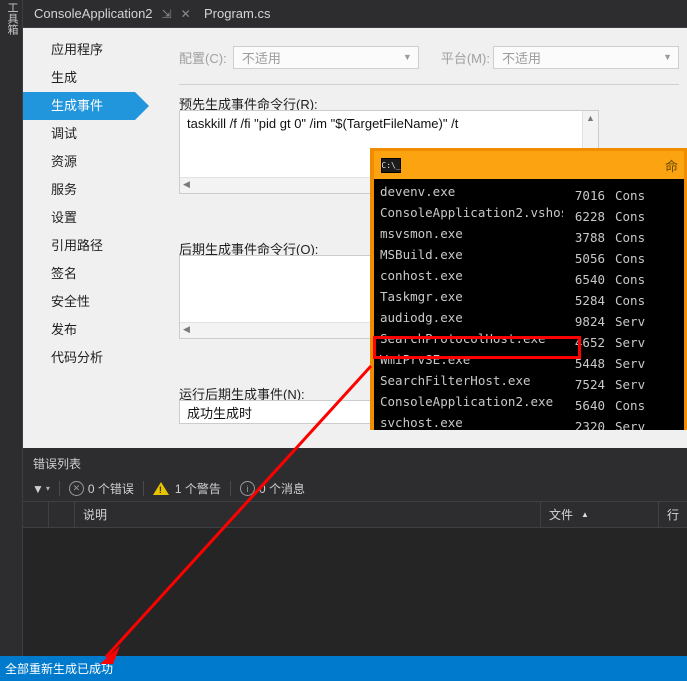 The height and width of the screenshot is (681, 687). What do you see at coordinates (355, 489) in the screenshot?
I see `error-list-toolbar: ▼ ▾ ✕ 0 个错误 1 个警告 i 0 个消息` at bounding box center [355, 489].